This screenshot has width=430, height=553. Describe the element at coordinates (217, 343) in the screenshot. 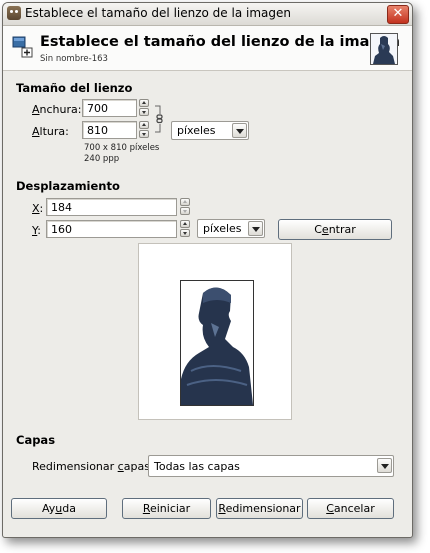

I see `preview-image` at that location.